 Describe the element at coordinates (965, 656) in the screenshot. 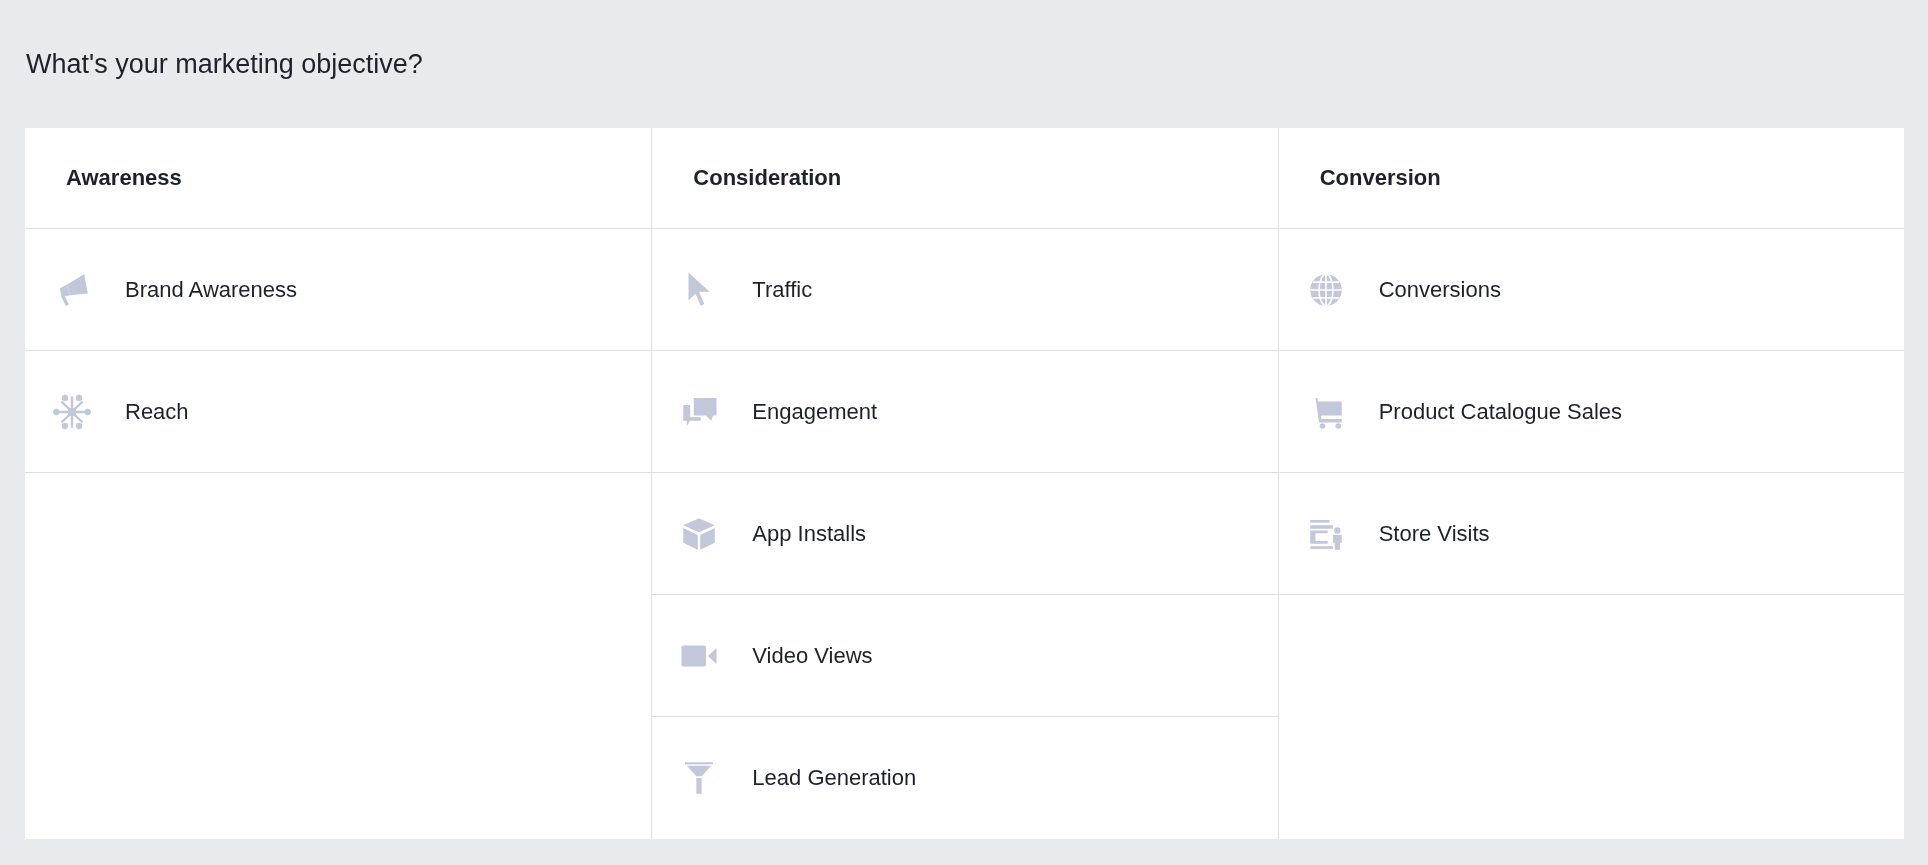

I see `objective-option: Video Views` at that location.